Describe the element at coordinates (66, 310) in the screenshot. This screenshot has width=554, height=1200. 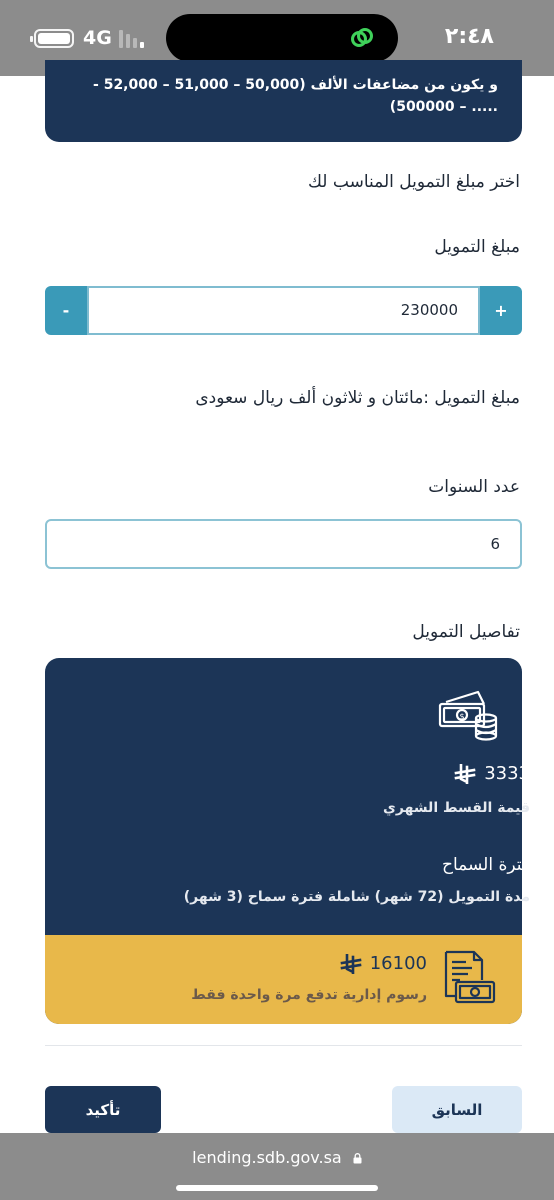
I see `decrease-button: -` at that location.